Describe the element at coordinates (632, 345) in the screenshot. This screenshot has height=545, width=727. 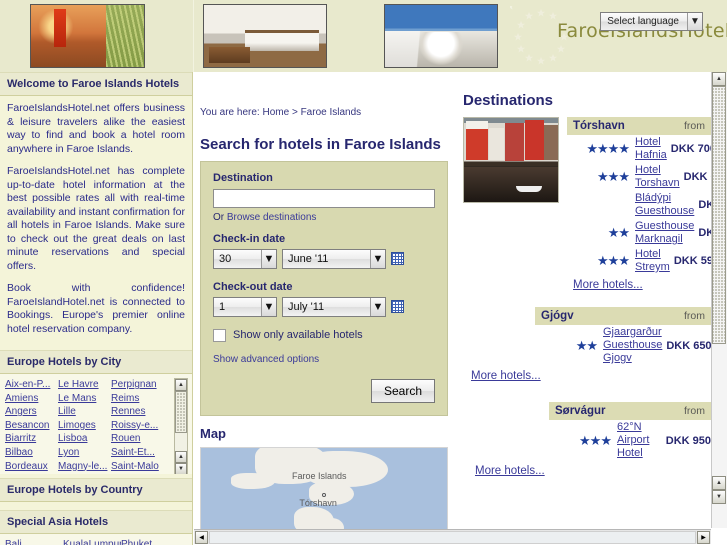
I see `hotel-name-link: Gjaargarður Guesthouse Gjogv` at that location.